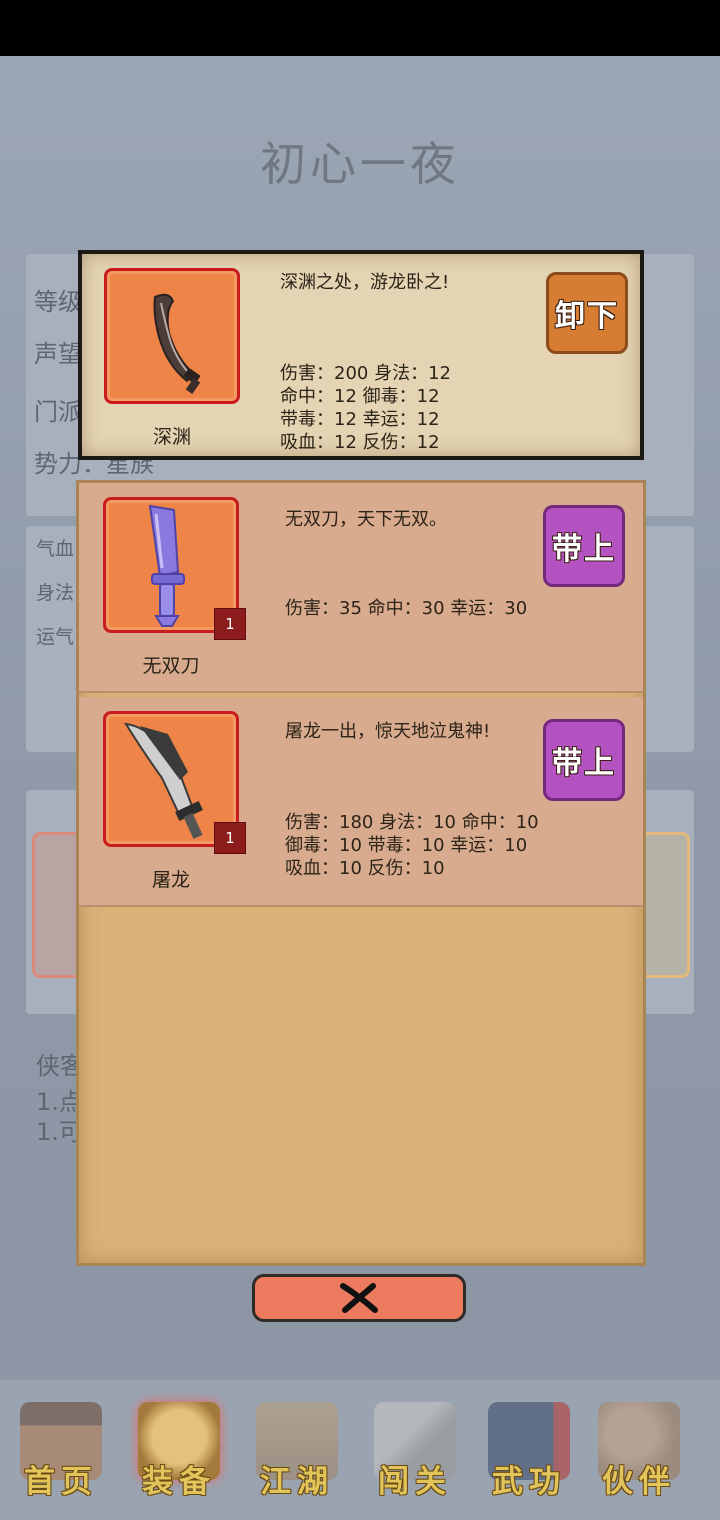 Image resolution: width=720 pixels, height=1520 pixels. I want to click on item-description: 无双刀，天下无双。, so click(366, 519).